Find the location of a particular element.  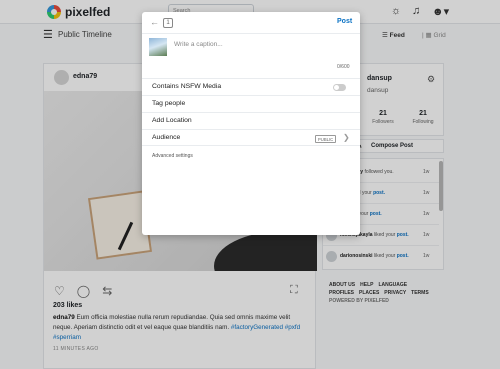

back-arrow-icon: ← is located at coordinates (154, 22).